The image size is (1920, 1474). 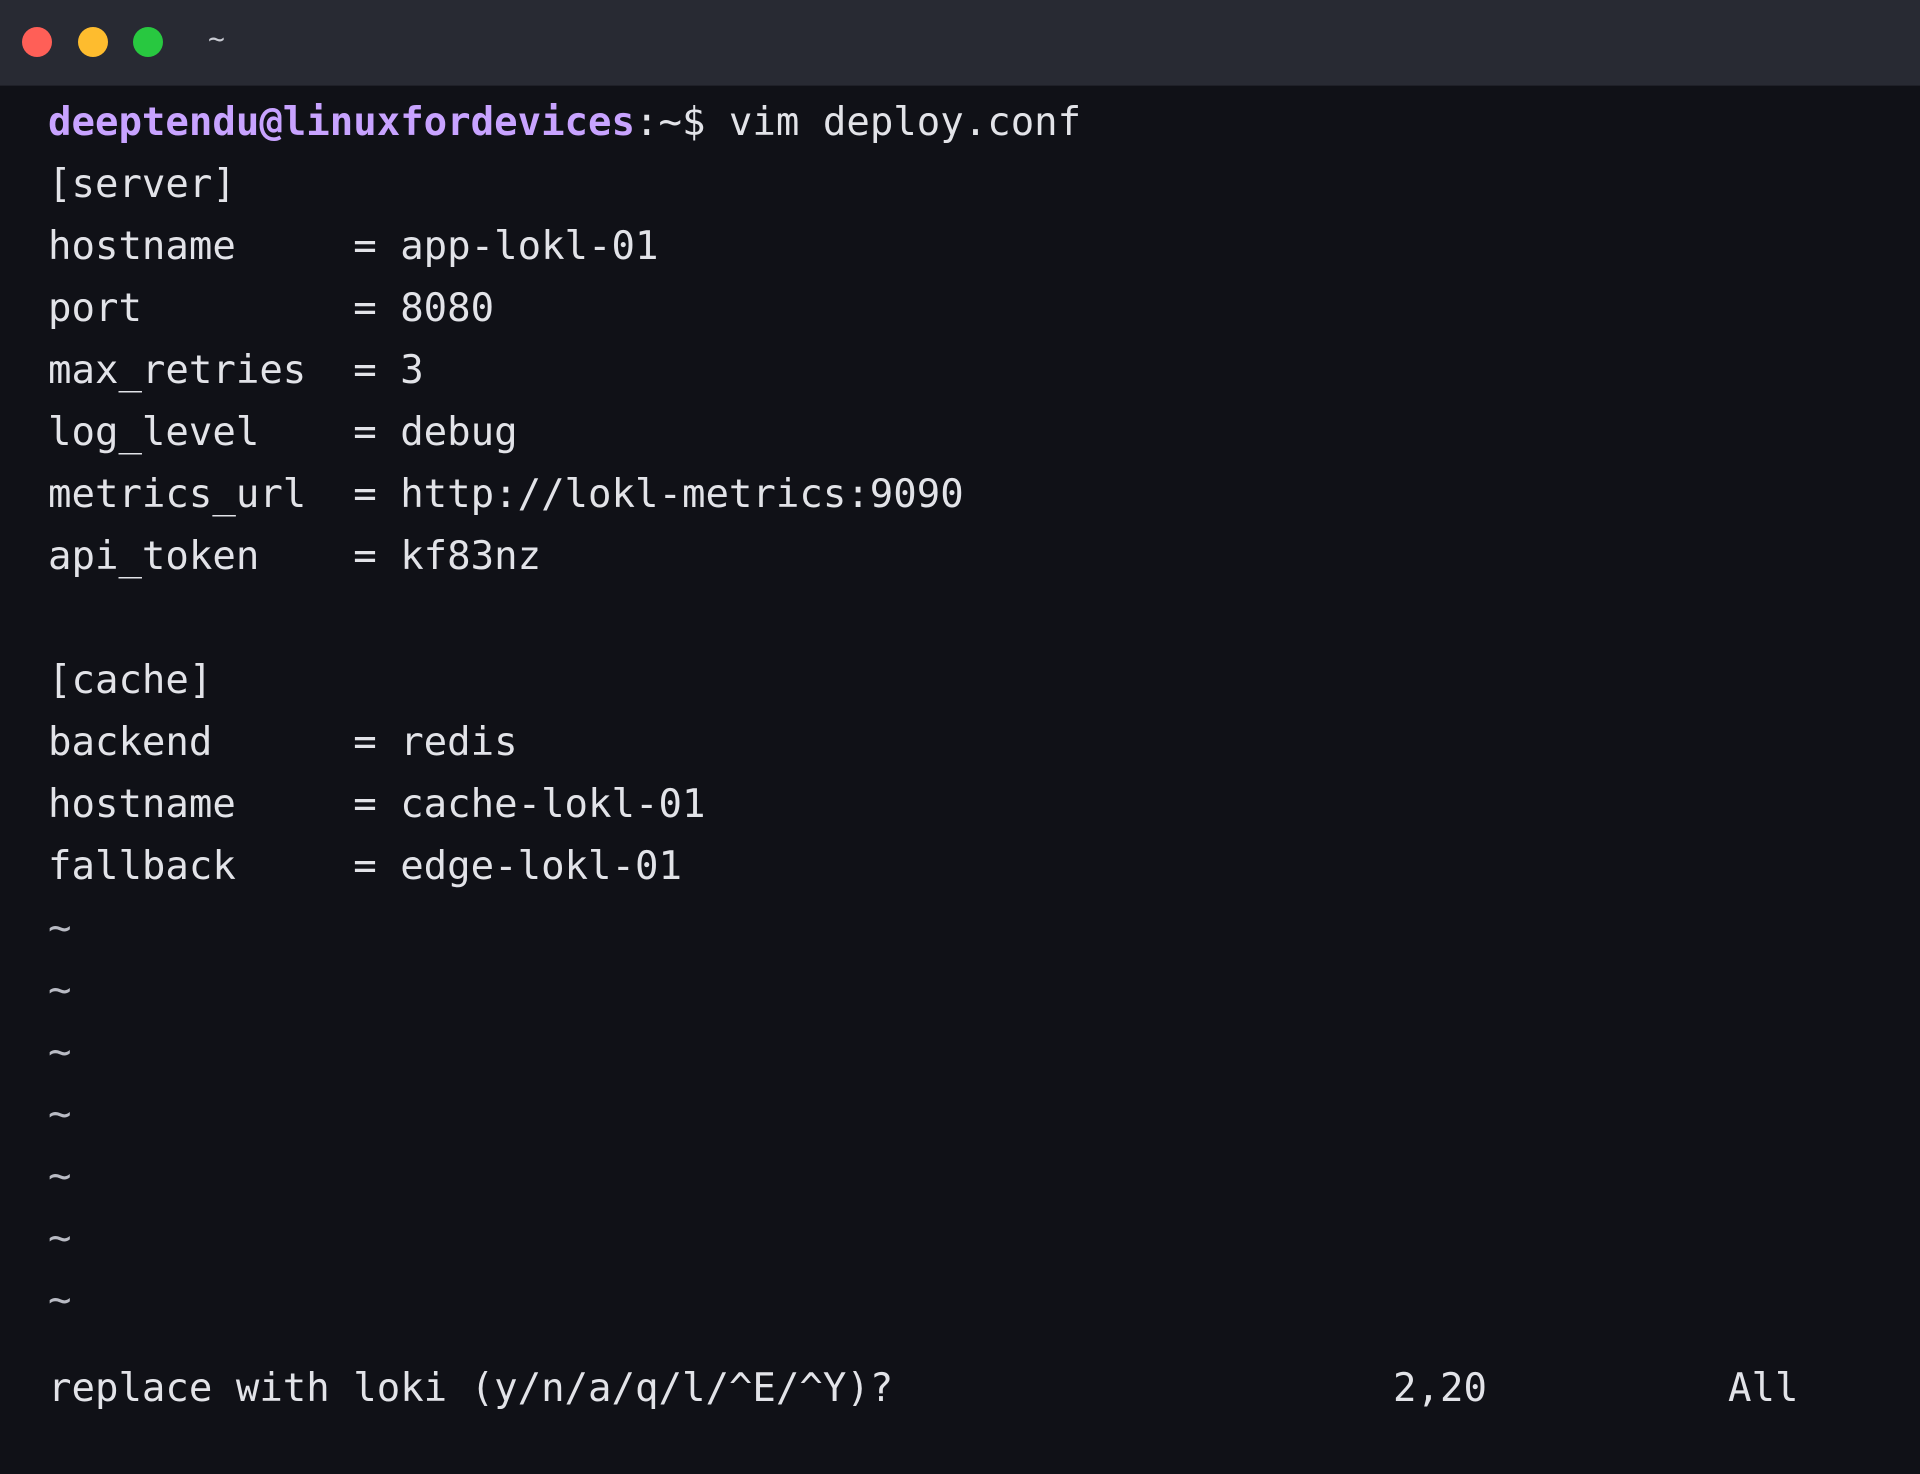 I want to click on prompt-path: :~$, so click(x=670, y=122).